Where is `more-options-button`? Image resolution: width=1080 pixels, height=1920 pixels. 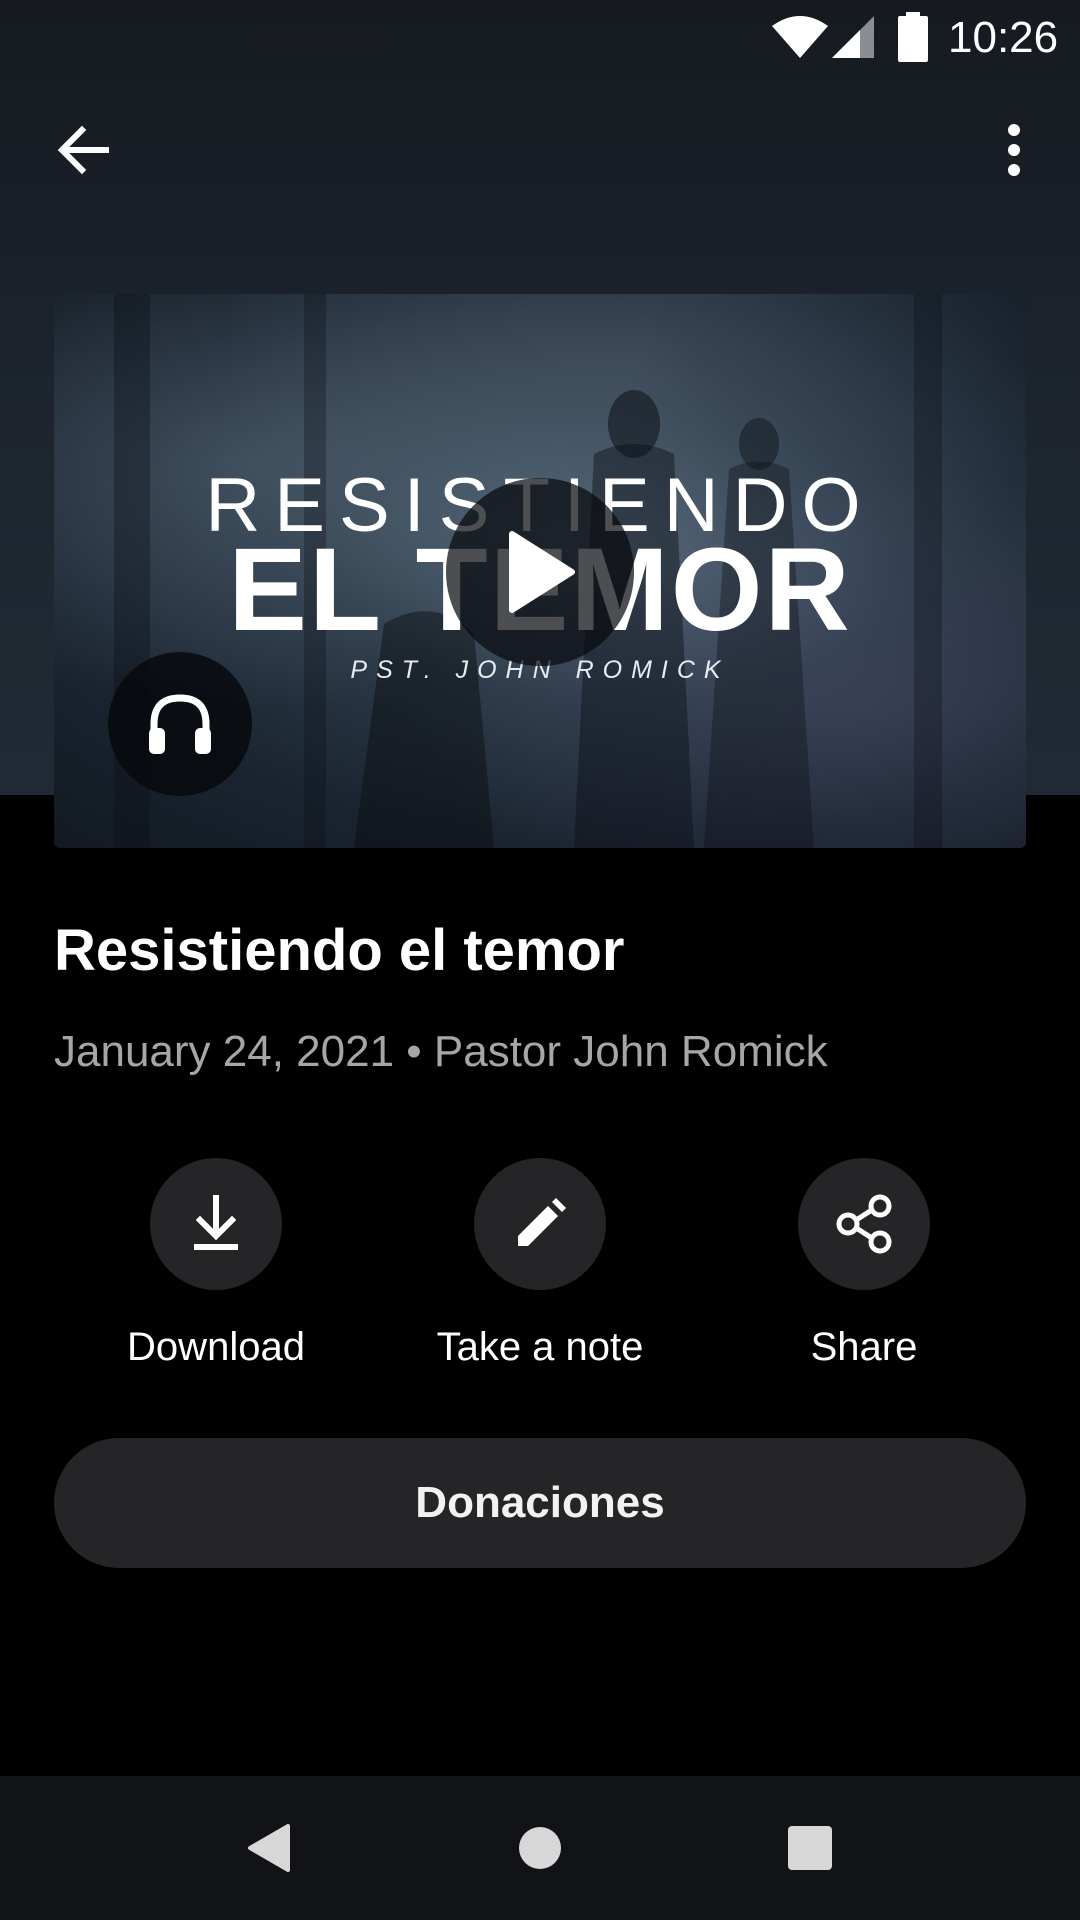 more-options-button is located at coordinates (1014, 150).